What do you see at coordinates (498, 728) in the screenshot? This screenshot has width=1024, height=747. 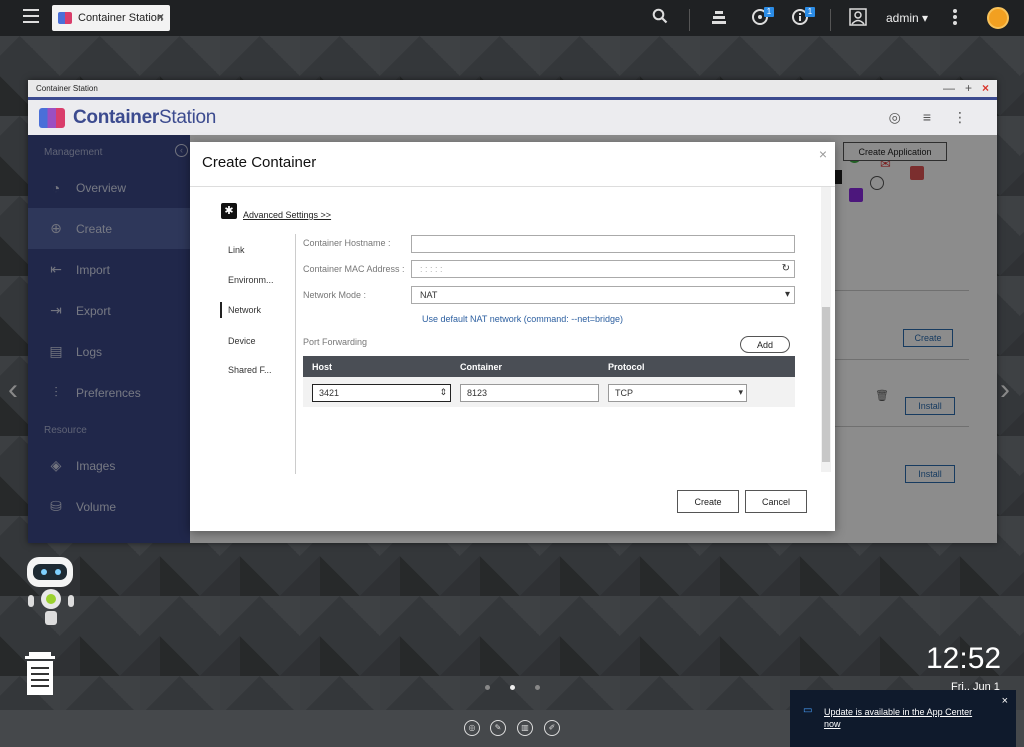 I see `utility-icon: ✎` at bounding box center [498, 728].